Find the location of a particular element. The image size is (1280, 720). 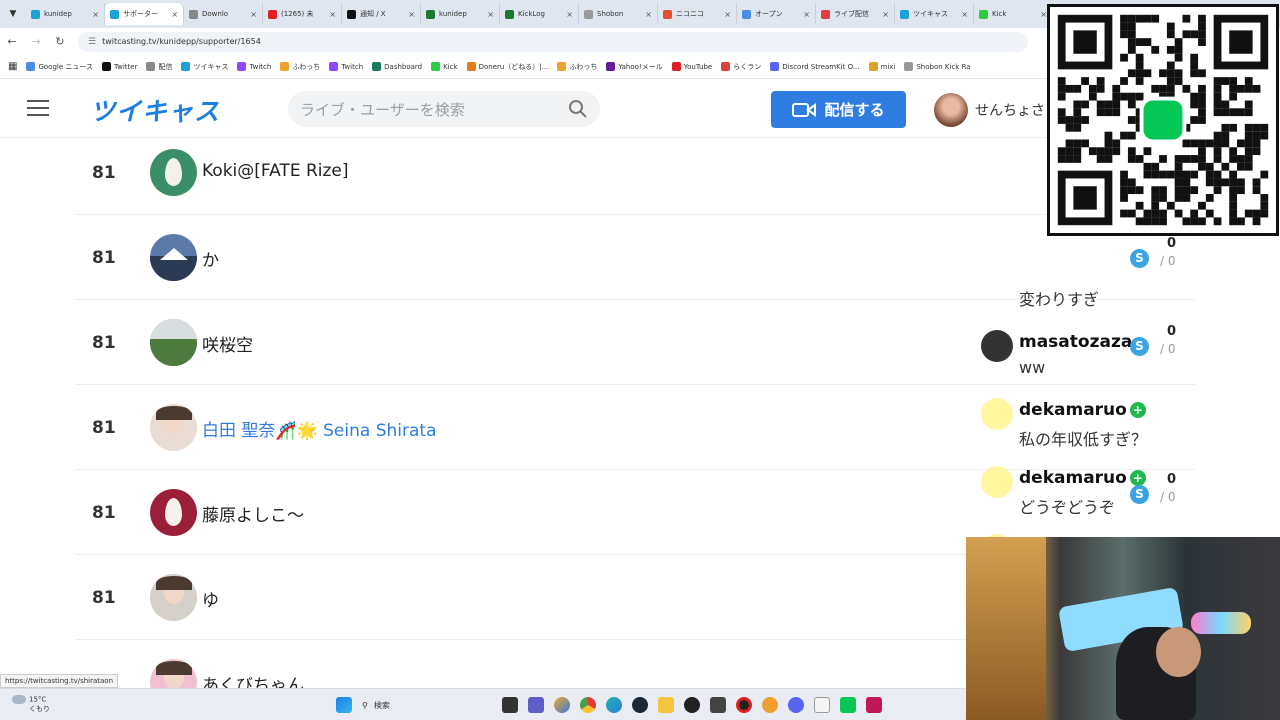

bookmark-item: Yahoo!メール is located at coordinates (634, 67).